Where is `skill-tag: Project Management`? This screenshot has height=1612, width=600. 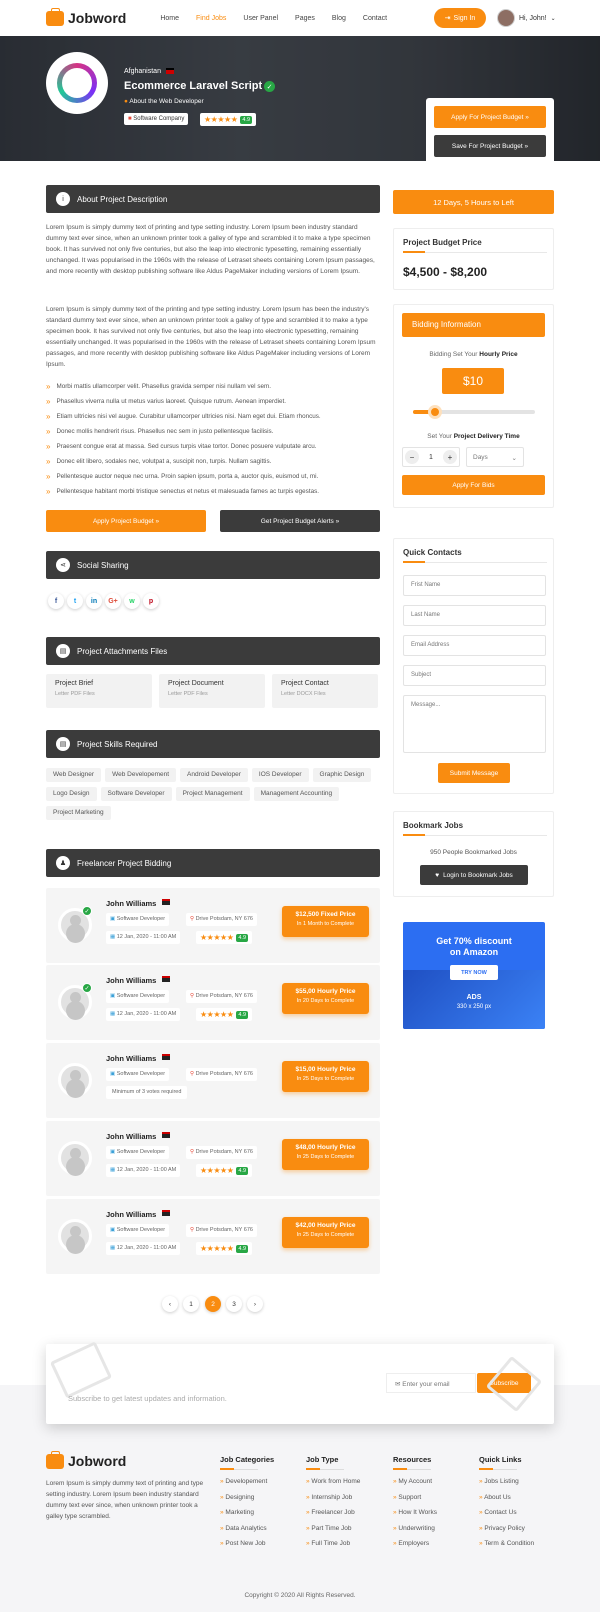 skill-tag: Project Management is located at coordinates (212, 794).